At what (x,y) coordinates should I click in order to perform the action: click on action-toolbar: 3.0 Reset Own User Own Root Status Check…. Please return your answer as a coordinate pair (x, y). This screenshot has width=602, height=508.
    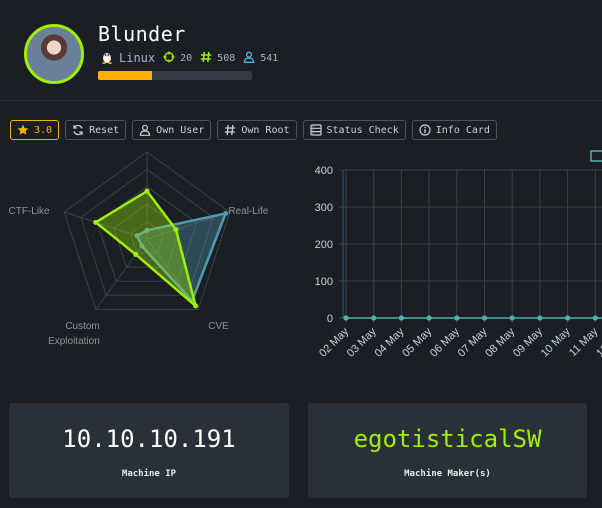
    Looking at the image, I should click on (256, 130).